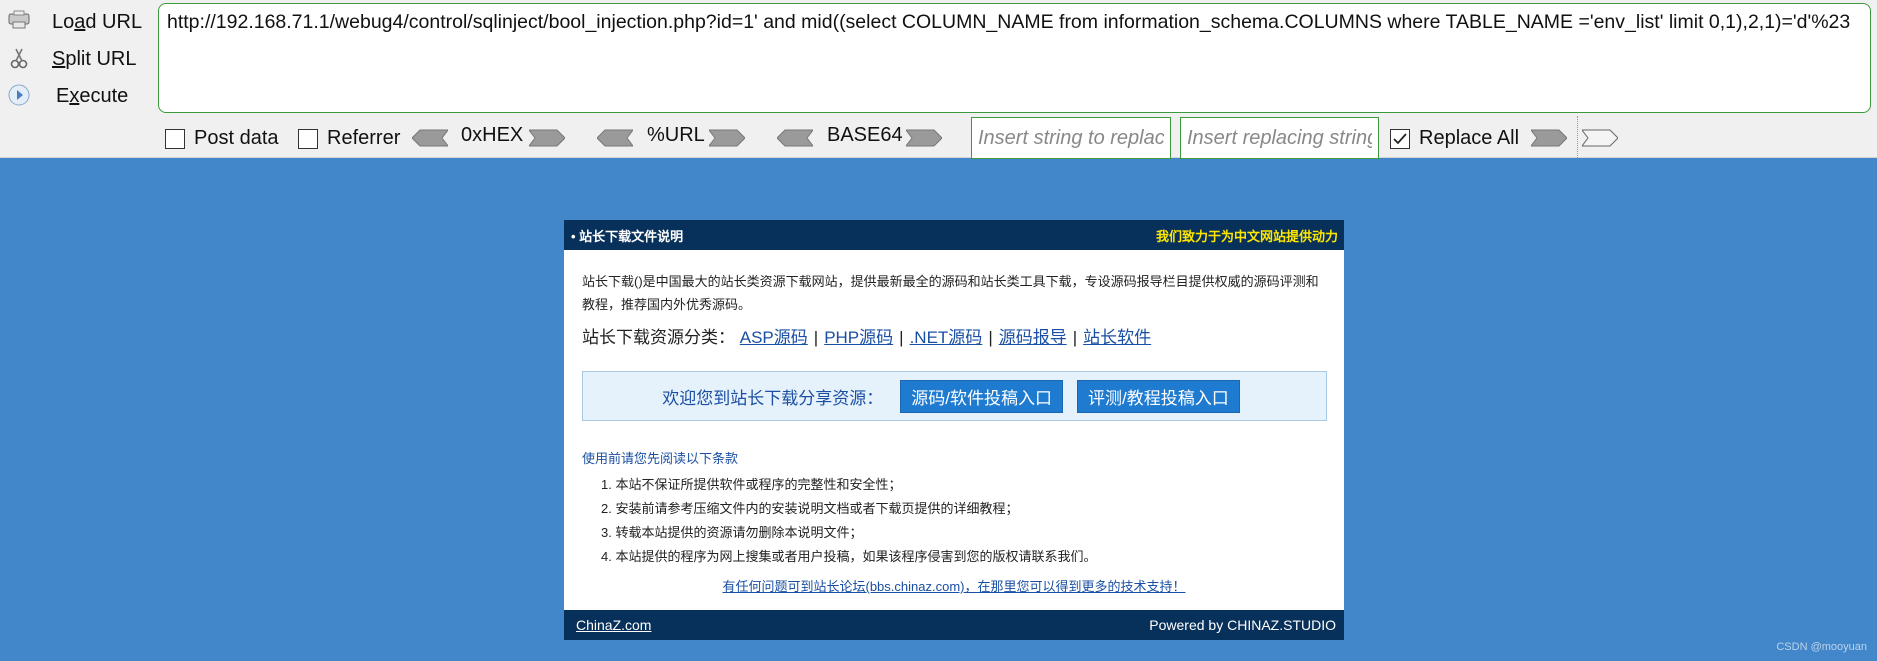 The height and width of the screenshot is (661, 1877). Describe the element at coordinates (1158, 396) in the screenshot. I see `submit-tutorial-button: 评测/教程投稿入口` at that location.